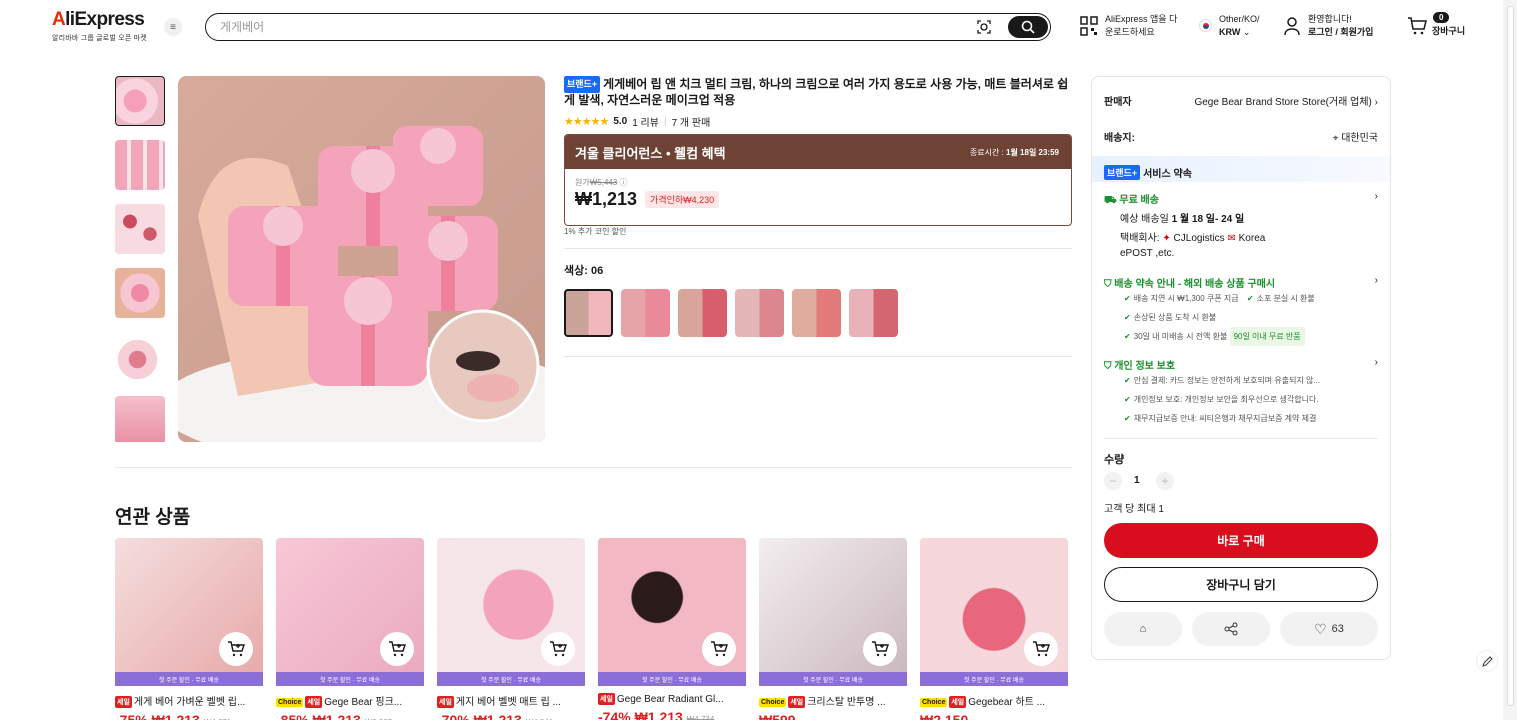  I want to click on main-product-image, so click(361, 259).